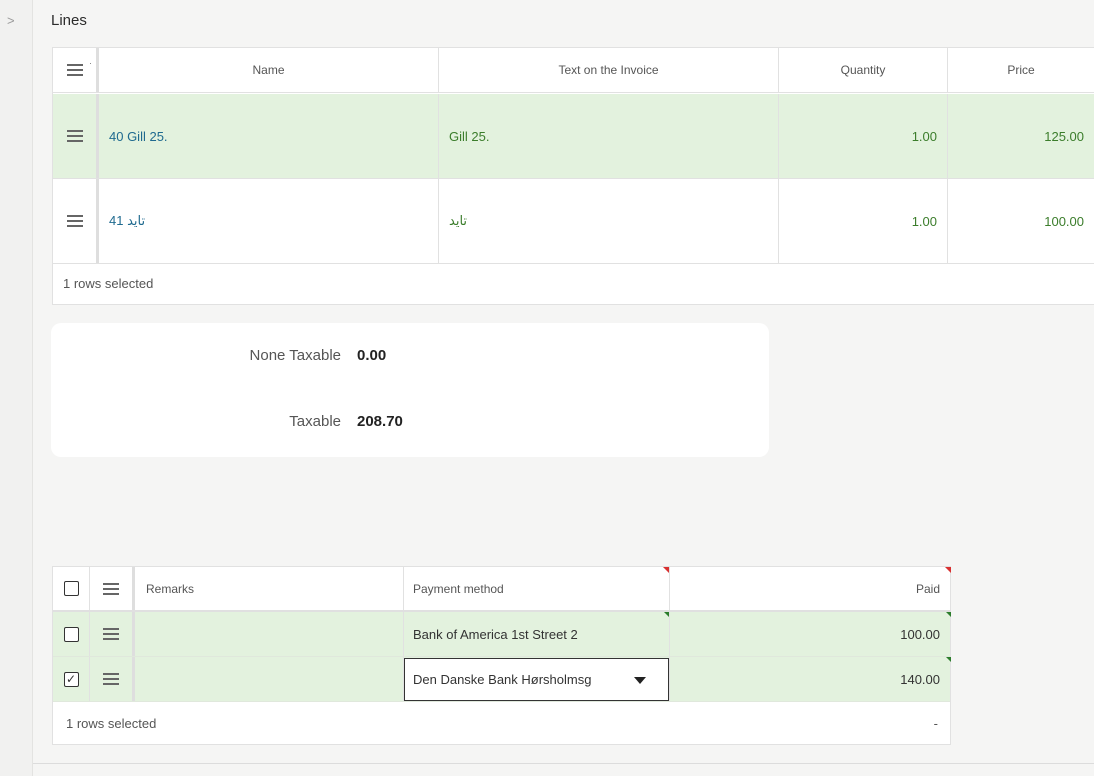 This screenshot has width=1094, height=776. Describe the element at coordinates (111, 723) in the screenshot. I see `rows-selected-count: 1 rows selected` at that location.